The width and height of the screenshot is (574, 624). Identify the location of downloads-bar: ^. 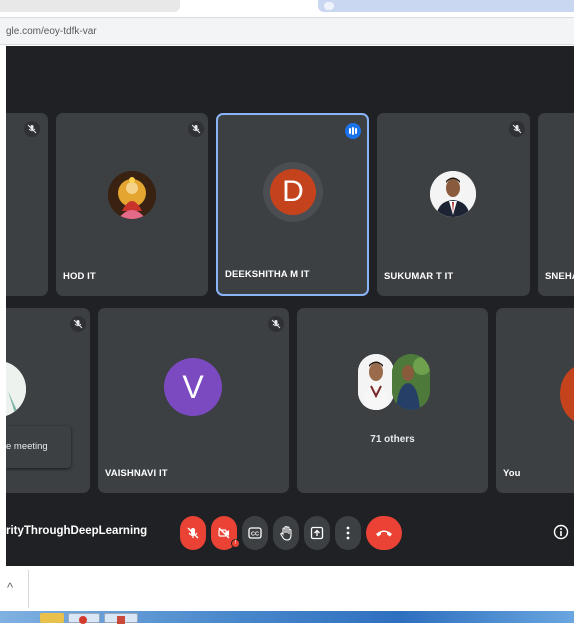
(287, 588).